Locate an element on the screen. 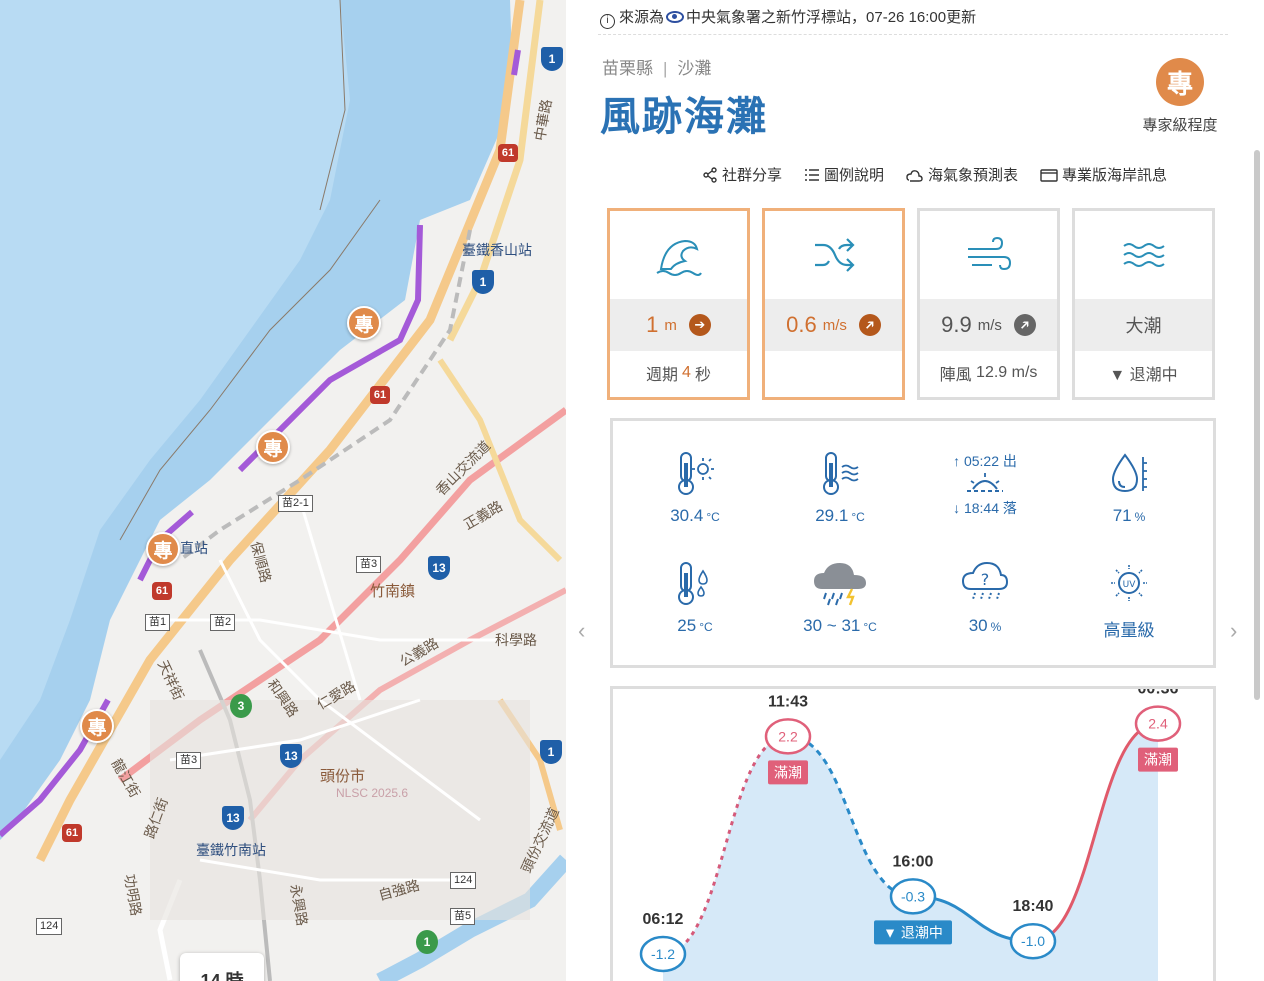  shuffle-icon is located at coordinates (834, 255).